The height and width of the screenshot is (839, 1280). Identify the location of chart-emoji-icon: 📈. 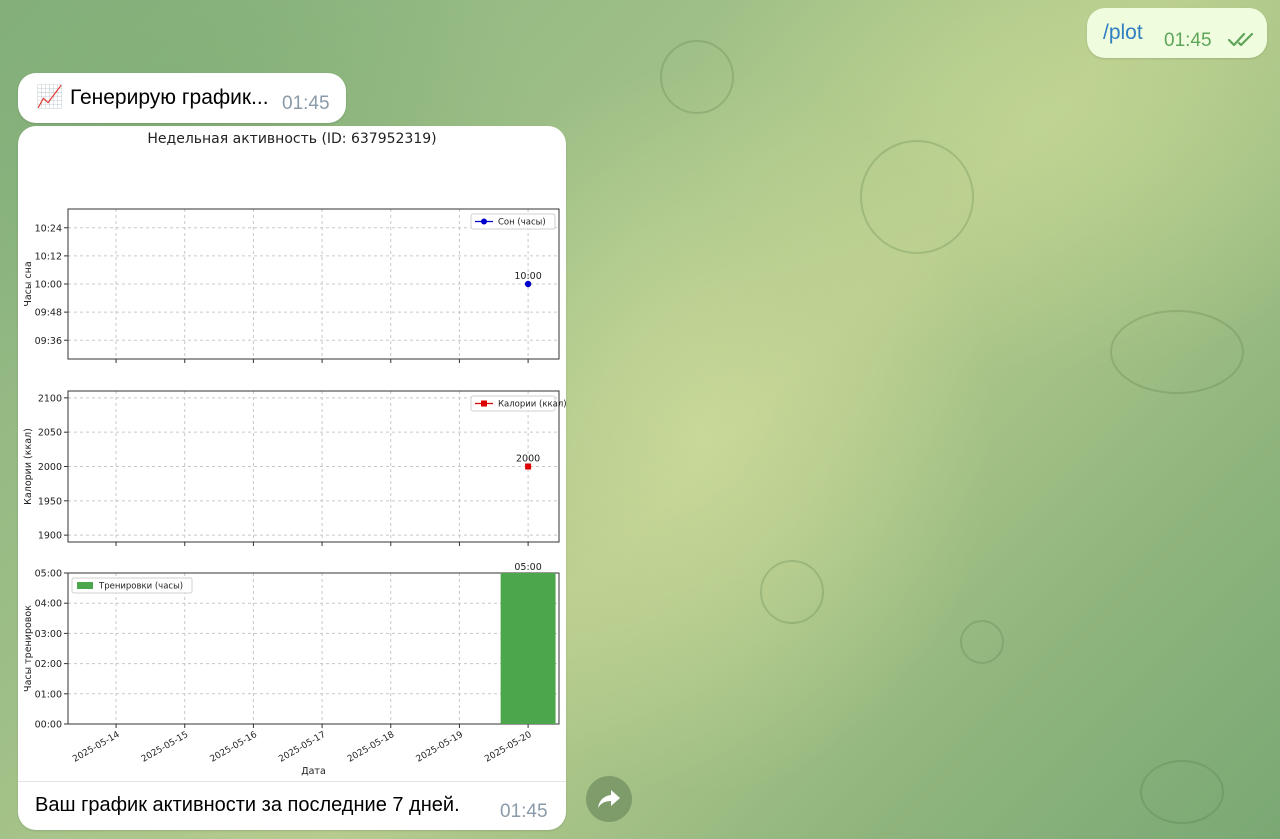
(50, 96).